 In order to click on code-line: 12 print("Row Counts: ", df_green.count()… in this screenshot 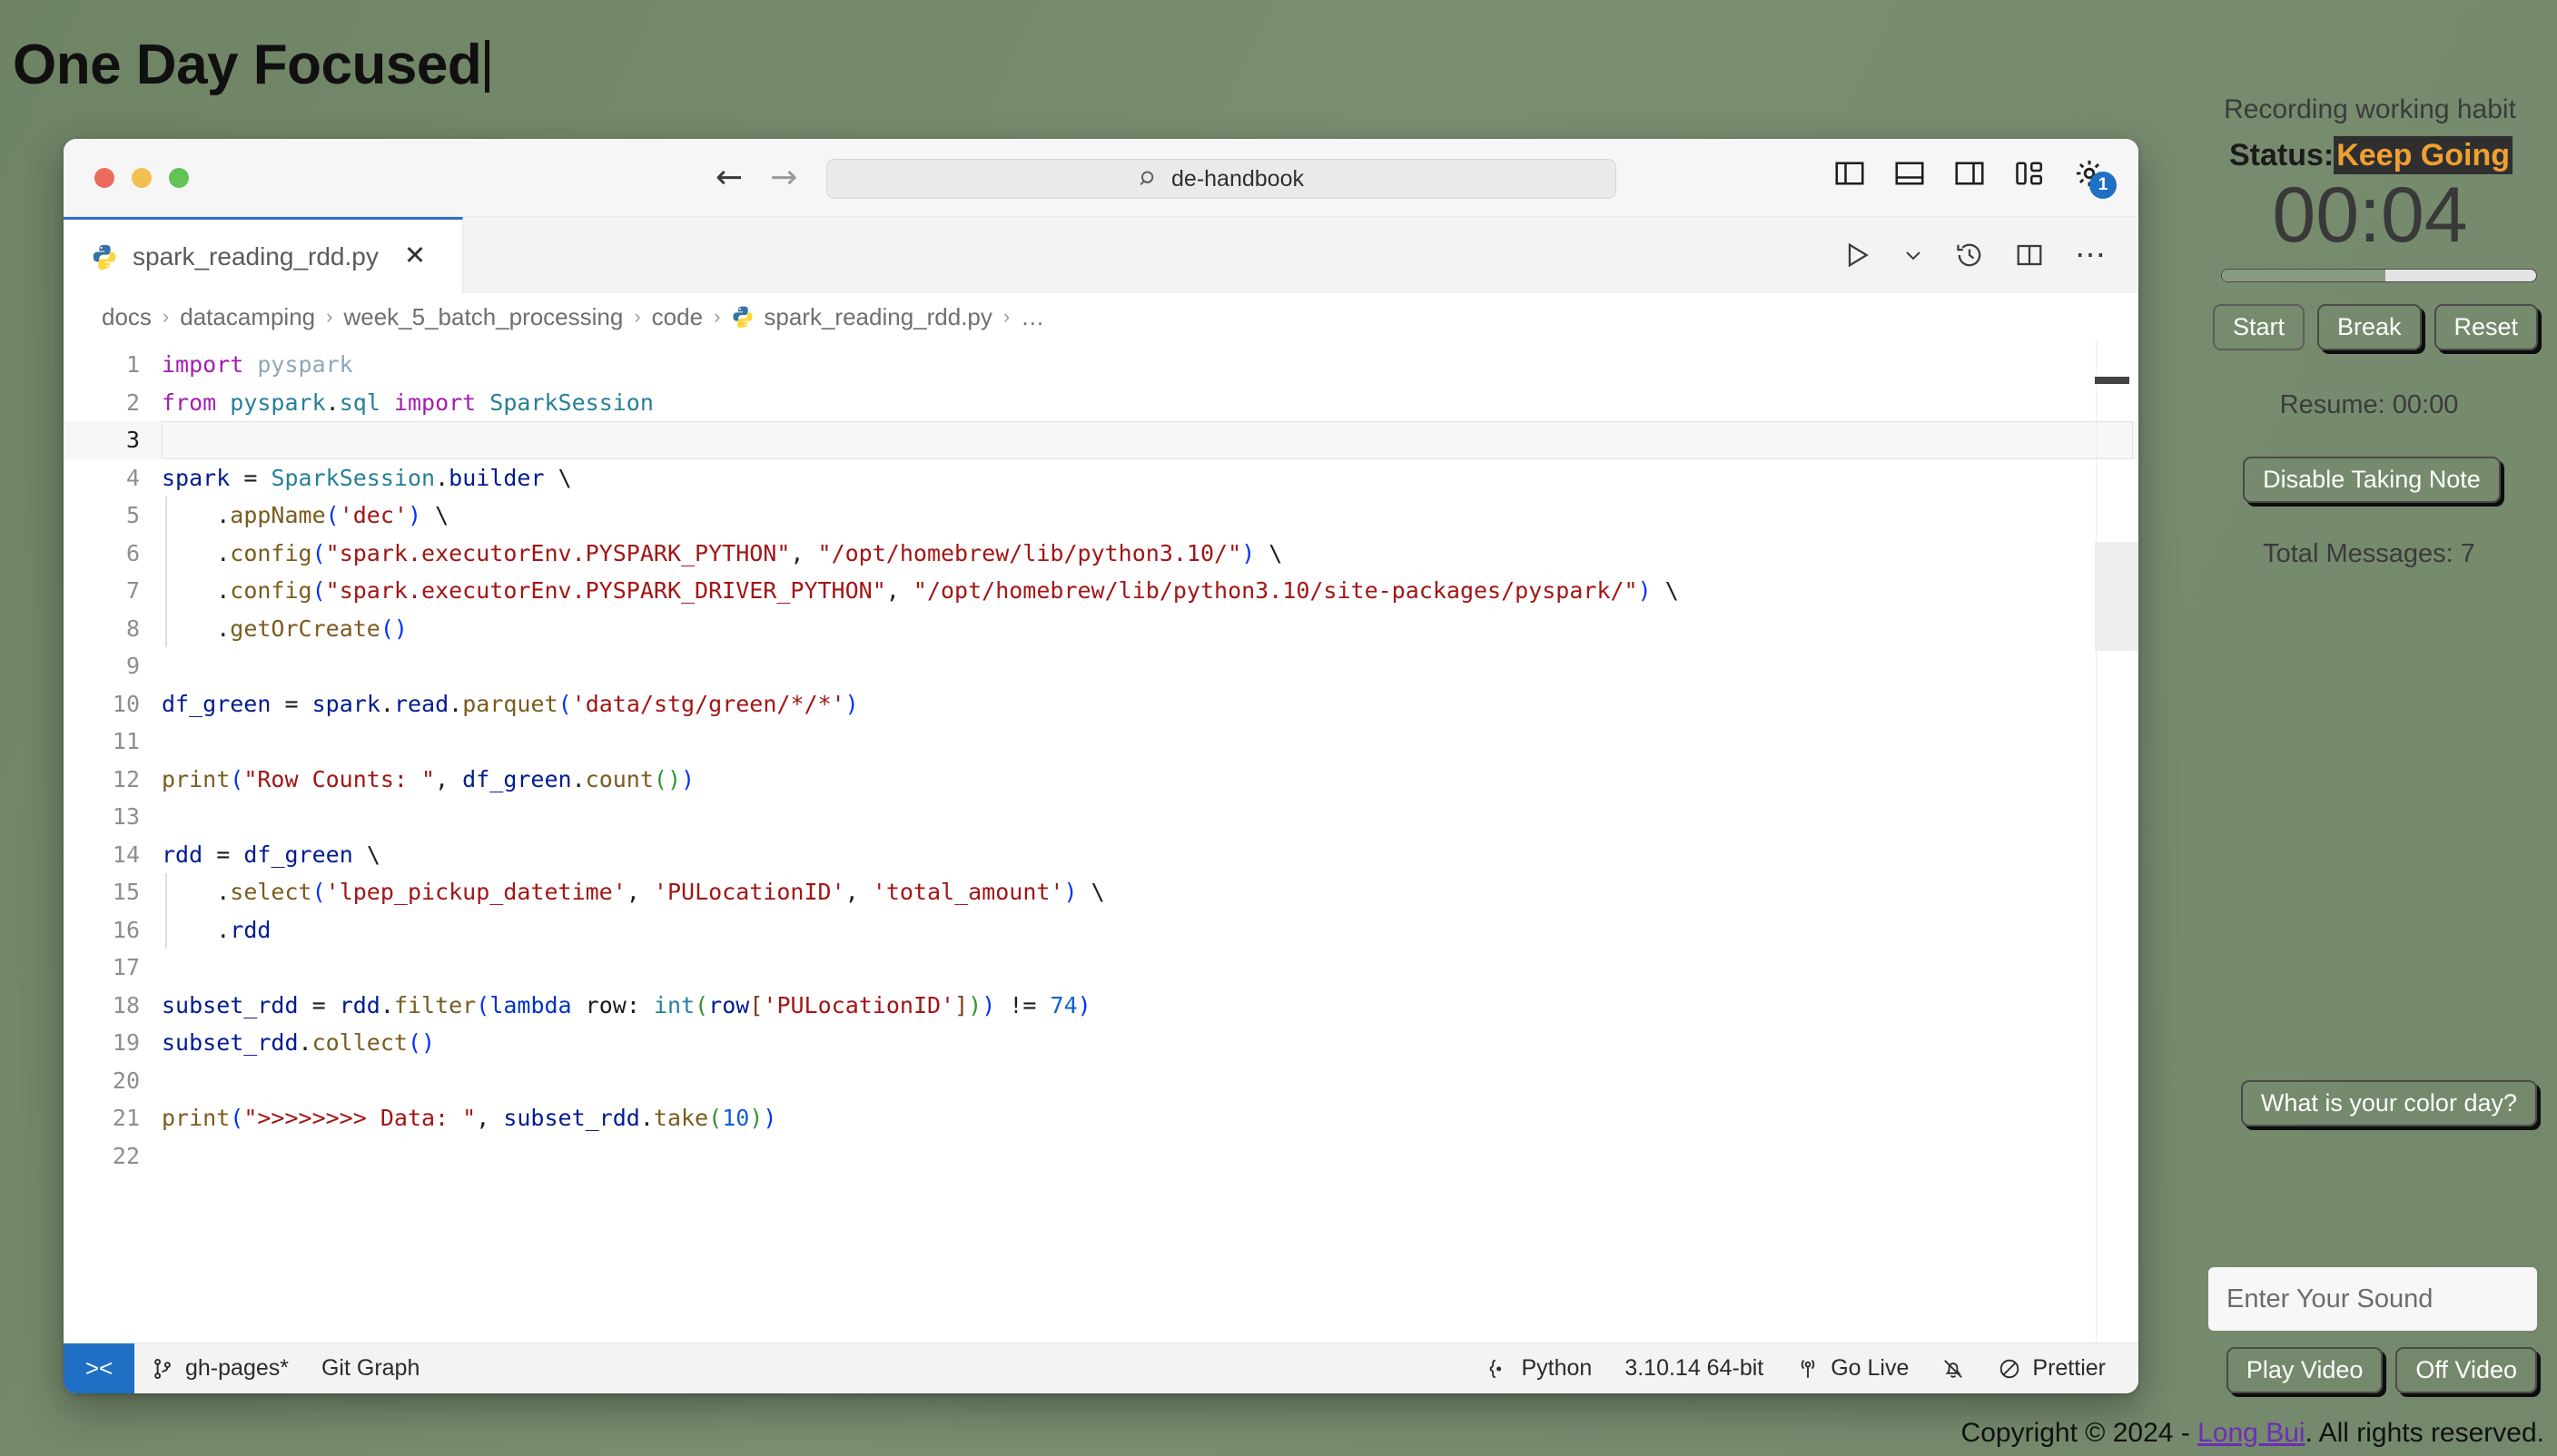, I will do `click(1101, 780)`.